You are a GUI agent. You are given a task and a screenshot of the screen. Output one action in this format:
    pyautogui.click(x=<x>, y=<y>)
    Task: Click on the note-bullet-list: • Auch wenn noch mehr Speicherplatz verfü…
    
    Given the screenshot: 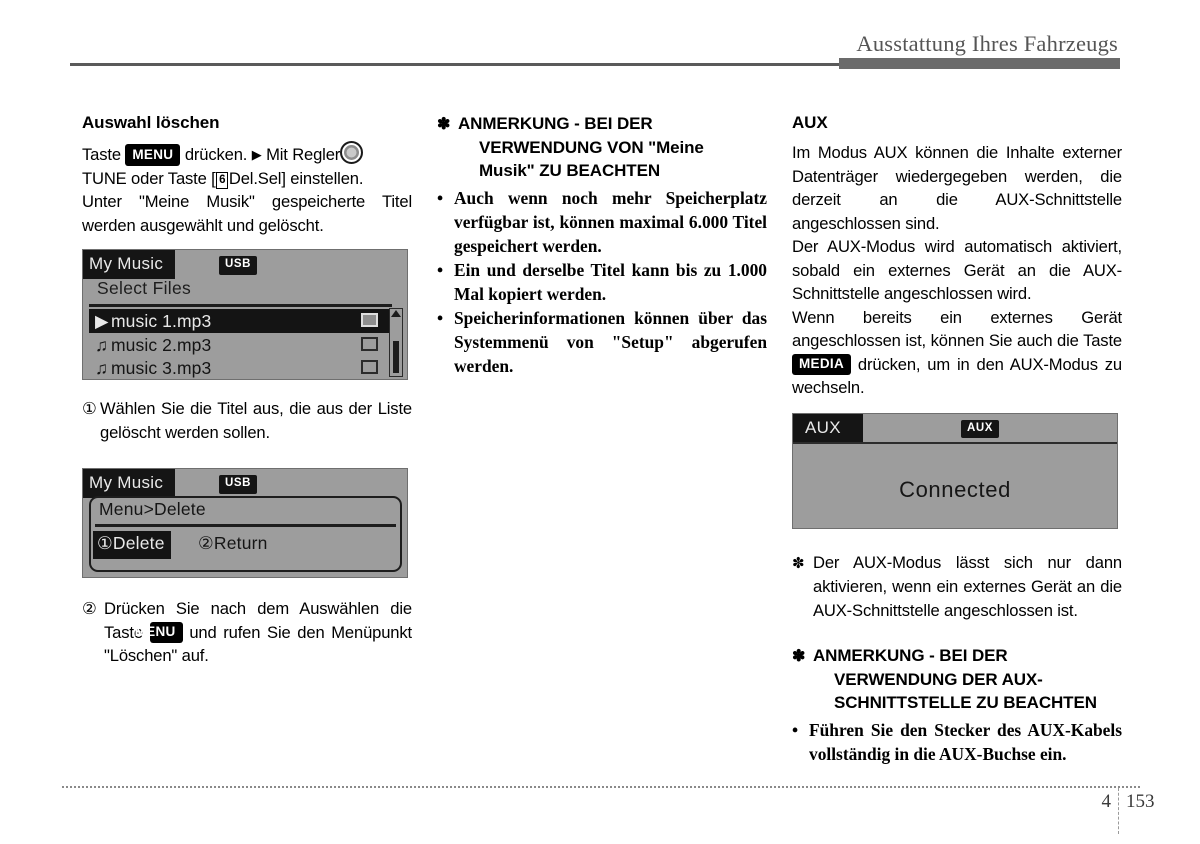 What is the action you would take?
    pyautogui.click(x=602, y=282)
    